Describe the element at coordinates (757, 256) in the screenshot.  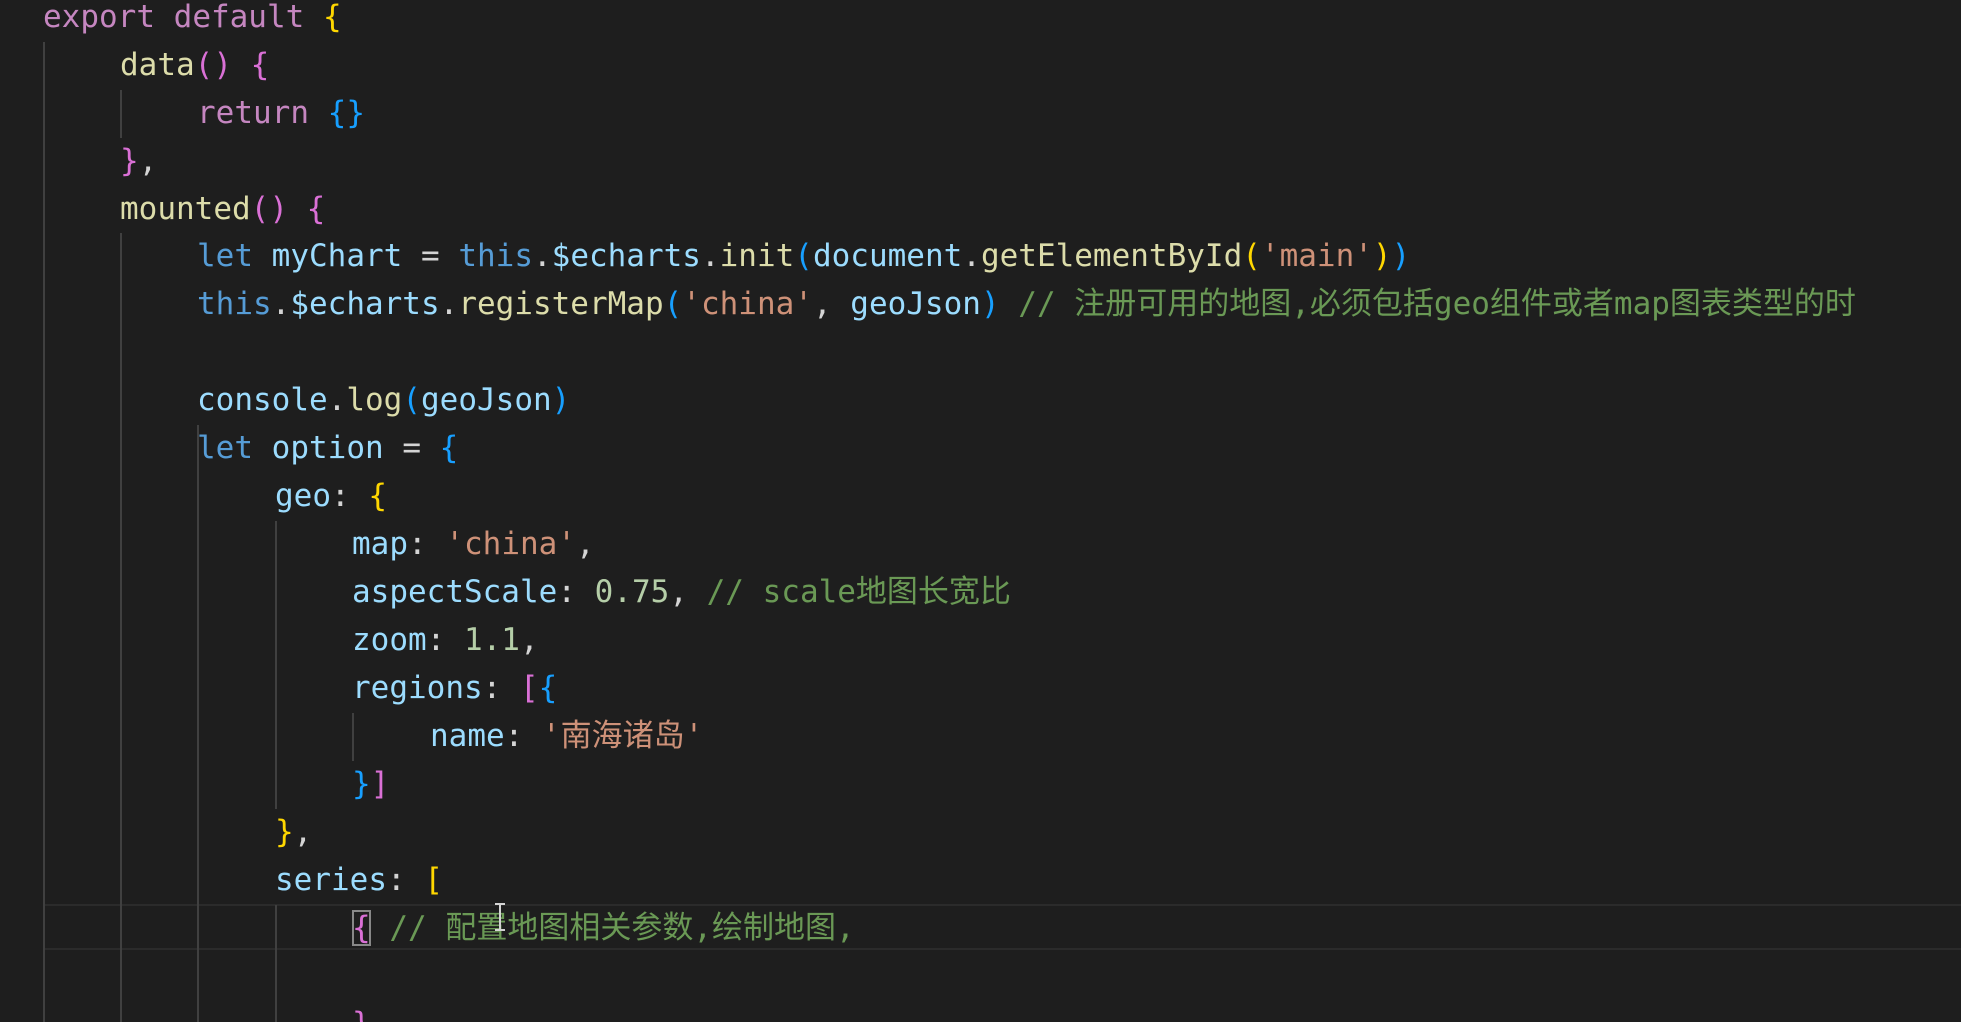
I see `code-token: init` at that location.